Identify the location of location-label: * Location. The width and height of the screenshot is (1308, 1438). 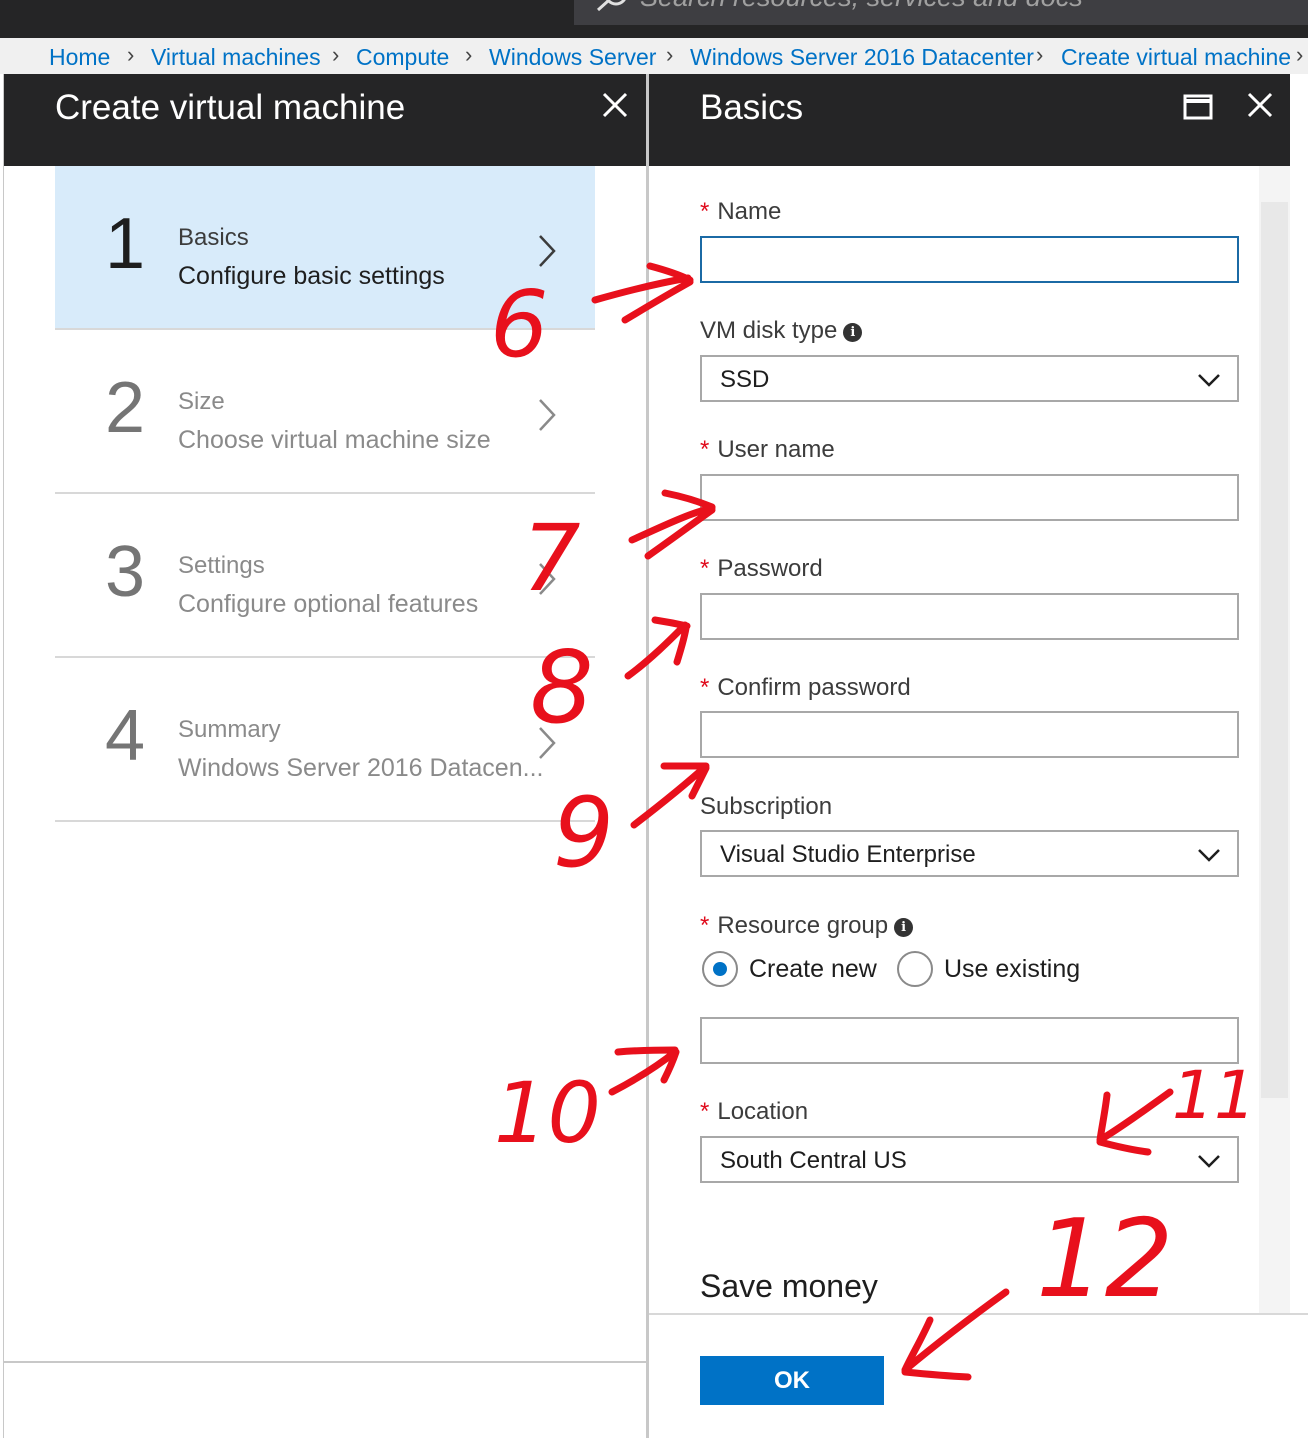
(754, 1111).